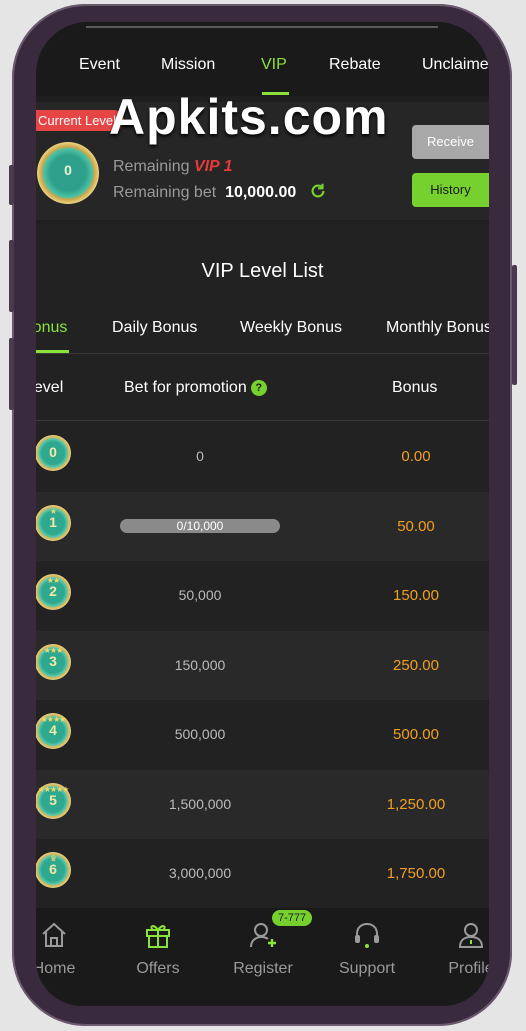  Describe the element at coordinates (53, 521) in the screenshot. I see `level-number: 1` at that location.